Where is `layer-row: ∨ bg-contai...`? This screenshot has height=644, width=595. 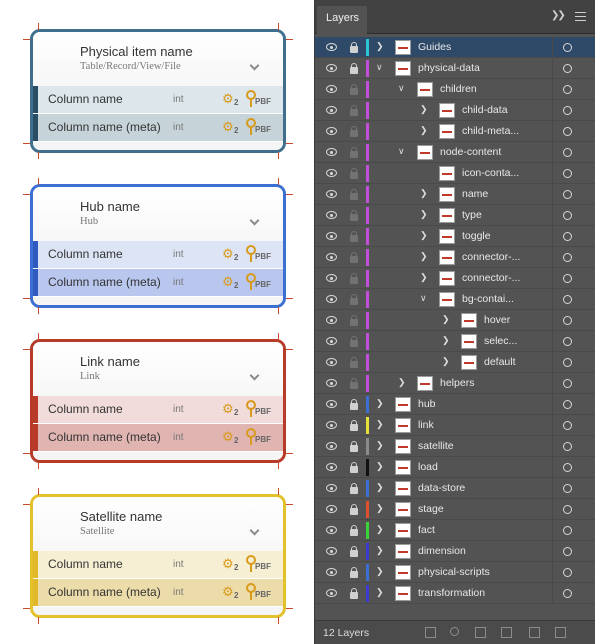
layer-row: ∨ bg-contai... is located at coordinates (455, 299).